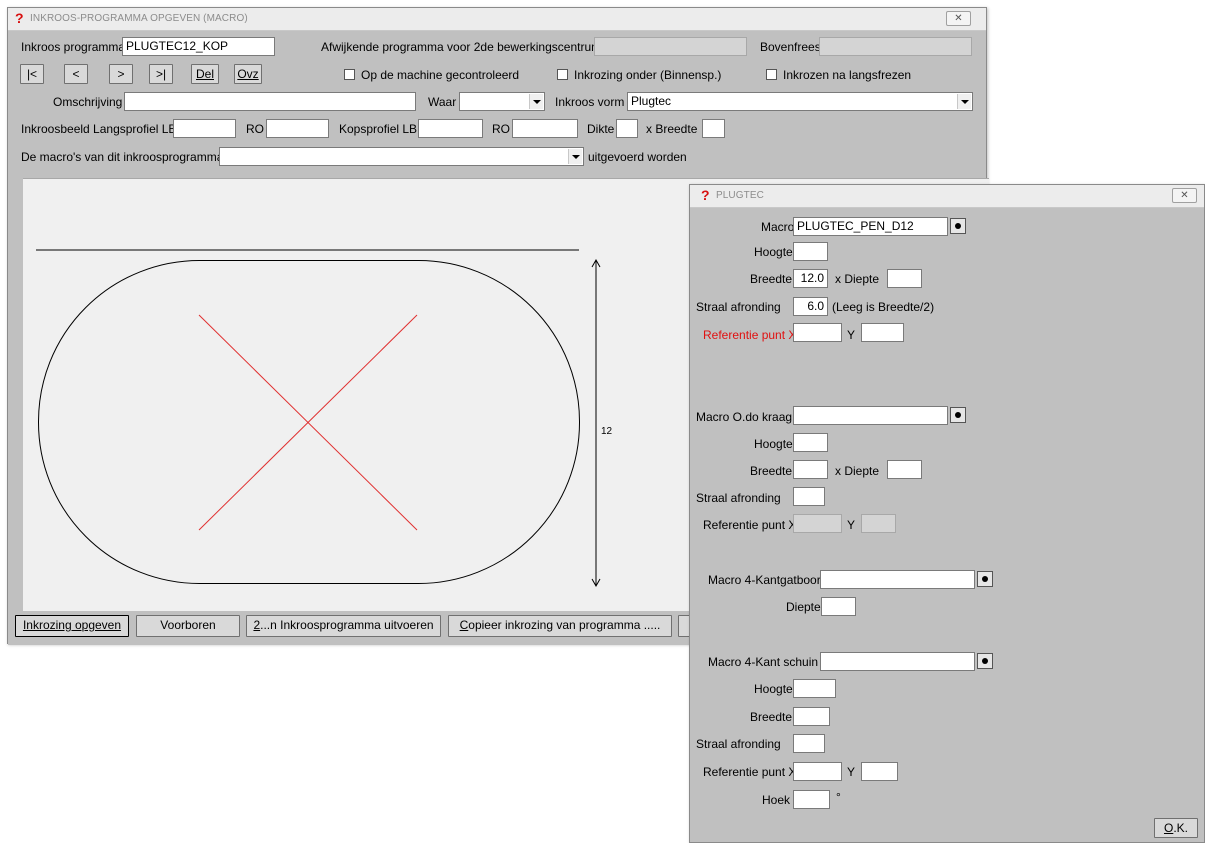  What do you see at coordinates (297, 128) in the screenshot?
I see `langsprofiel-ro-input` at bounding box center [297, 128].